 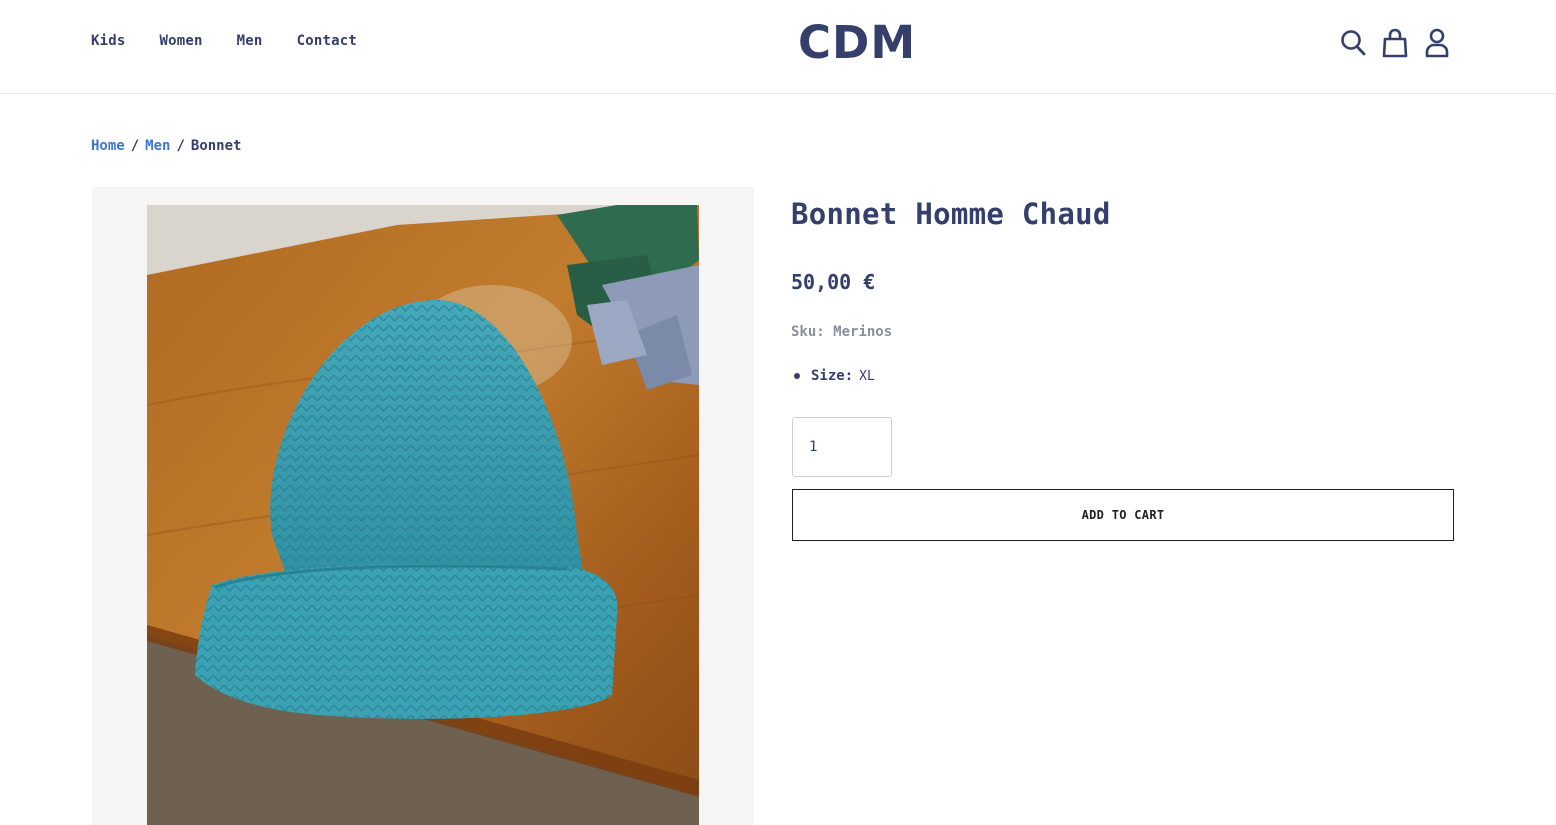 What do you see at coordinates (224, 41) in the screenshot?
I see `main-nav: Kids Women Men Contact` at bounding box center [224, 41].